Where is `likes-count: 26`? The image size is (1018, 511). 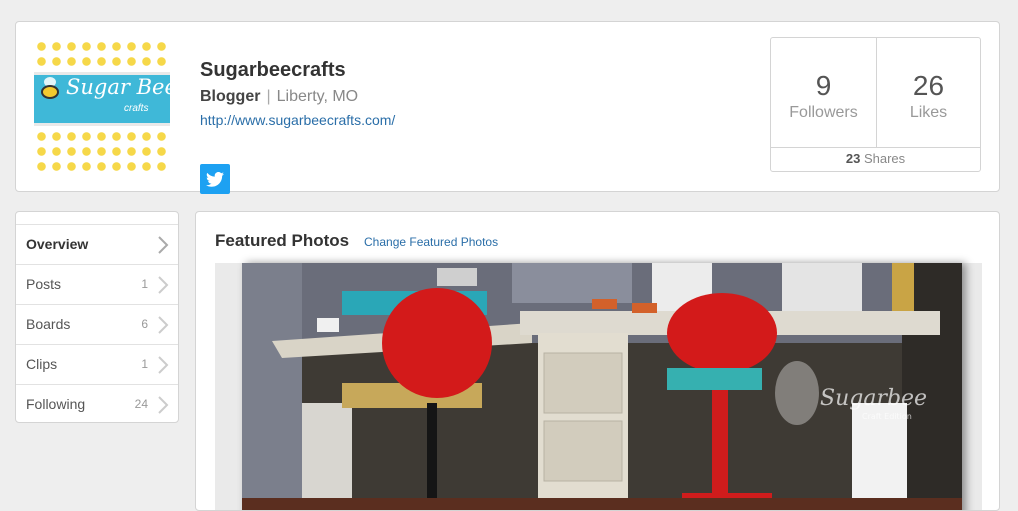
likes-count: 26 is located at coordinates (928, 85).